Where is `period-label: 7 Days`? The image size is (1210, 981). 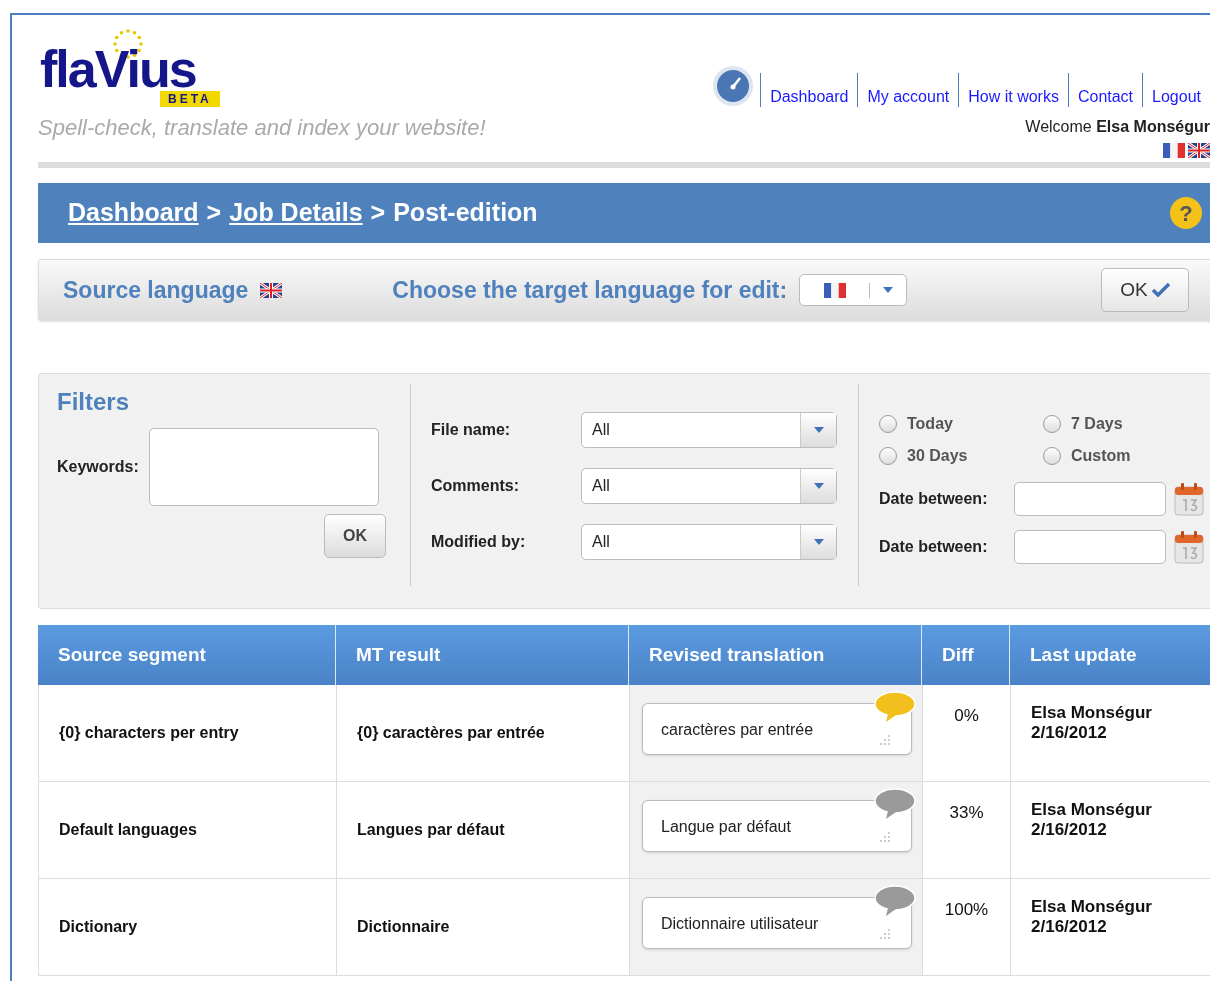 period-label: 7 Days is located at coordinates (1097, 424).